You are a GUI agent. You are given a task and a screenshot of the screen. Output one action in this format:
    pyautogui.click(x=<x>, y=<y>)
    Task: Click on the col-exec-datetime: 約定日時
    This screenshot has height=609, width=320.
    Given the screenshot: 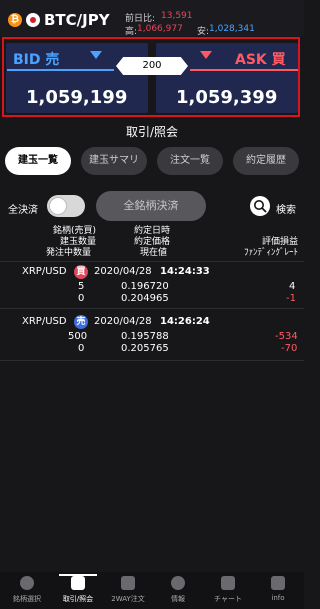 What is the action you would take?
    pyautogui.click(x=152, y=231)
    